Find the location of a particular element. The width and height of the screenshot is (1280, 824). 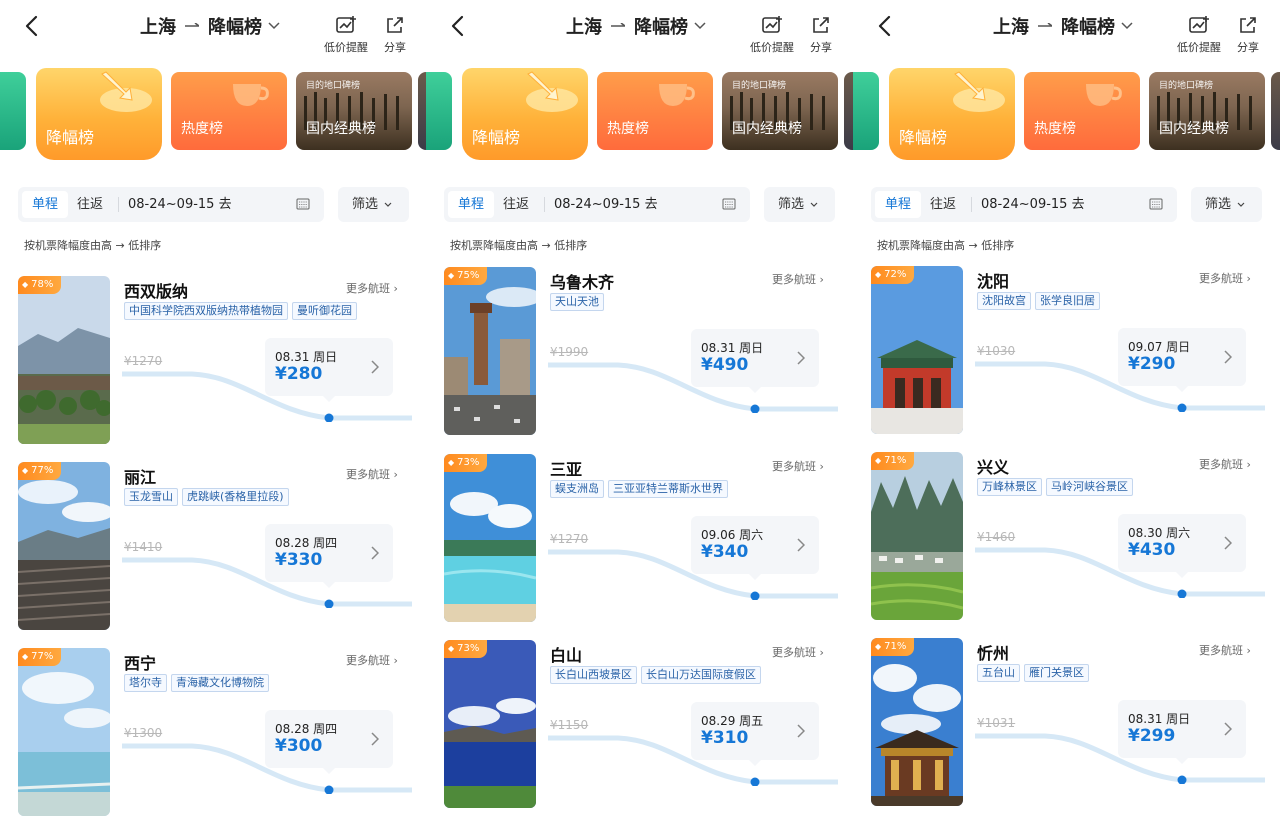

lowest-price-box: 08.29 周五 ¥310 is located at coordinates (755, 734).